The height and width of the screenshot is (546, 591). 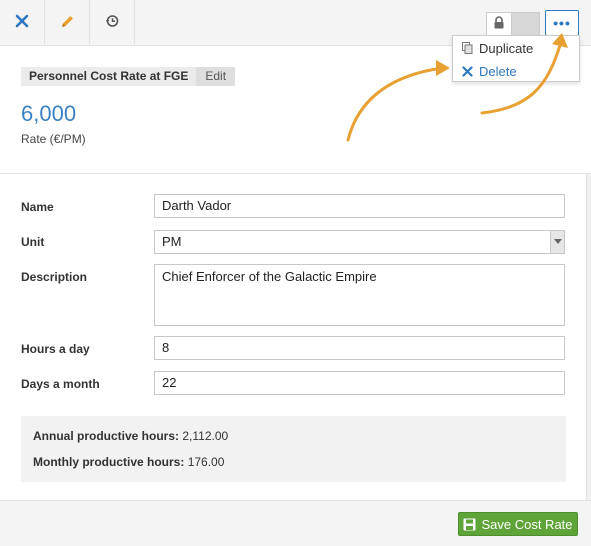 I want to click on annual-hours: Annual productive hours: 2,112.00, so click(x=130, y=436).